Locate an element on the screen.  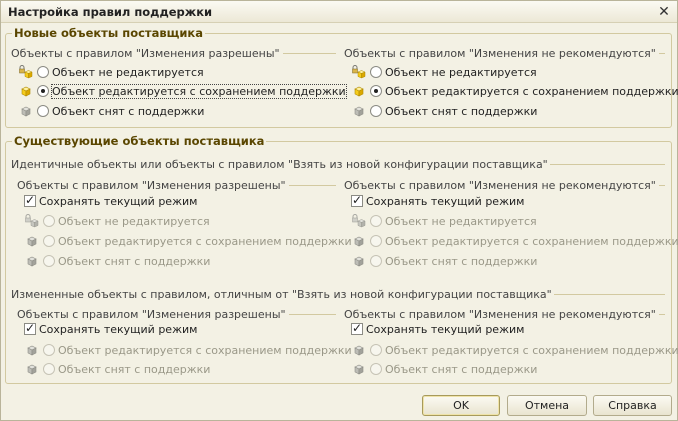
changed-not-recommended-option-removed: Объект снят с поддержки is located at coordinates (444, 369).